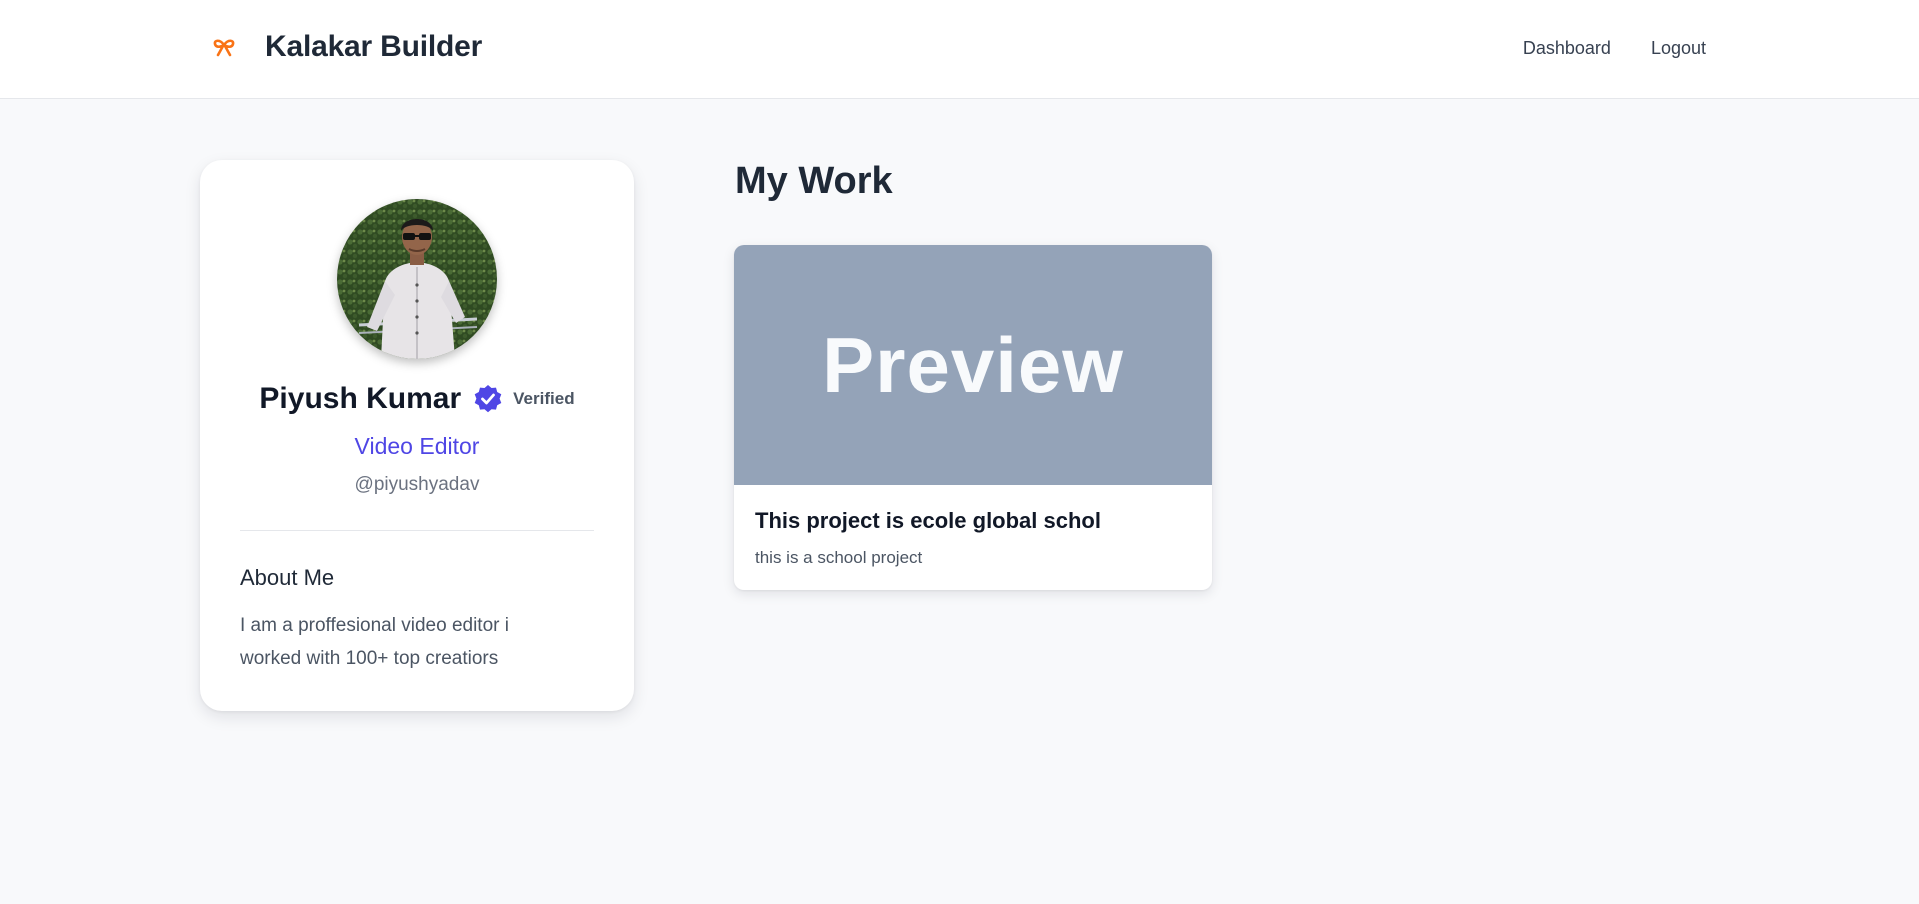  What do you see at coordinates (544, 398) in the screenshot?
I see `verified-label: Verified` at bounding box center [544, 398].